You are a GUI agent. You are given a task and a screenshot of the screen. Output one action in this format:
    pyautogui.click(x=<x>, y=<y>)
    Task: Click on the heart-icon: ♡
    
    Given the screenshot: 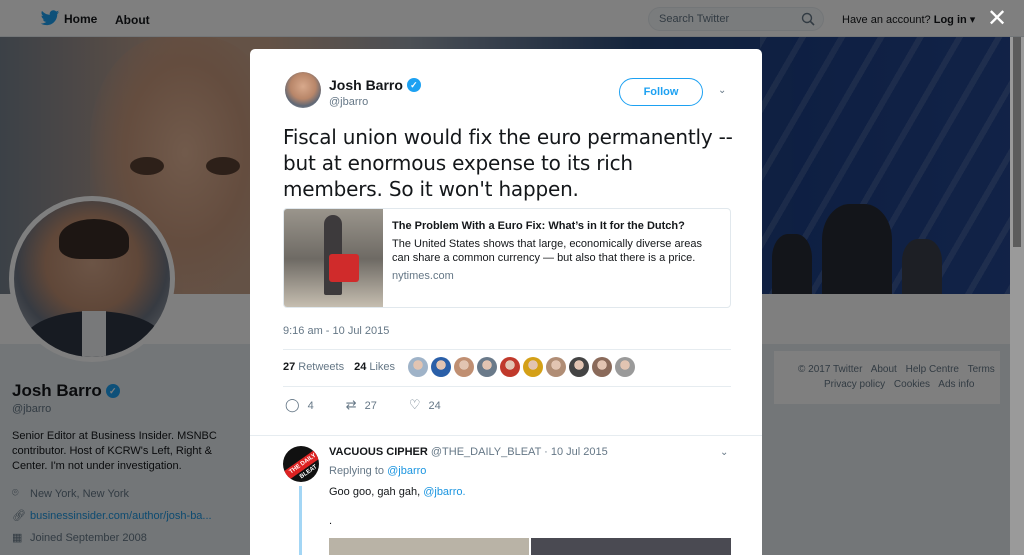 What is the action you would take?
    pyautogui.click(x=414, y=405)
    